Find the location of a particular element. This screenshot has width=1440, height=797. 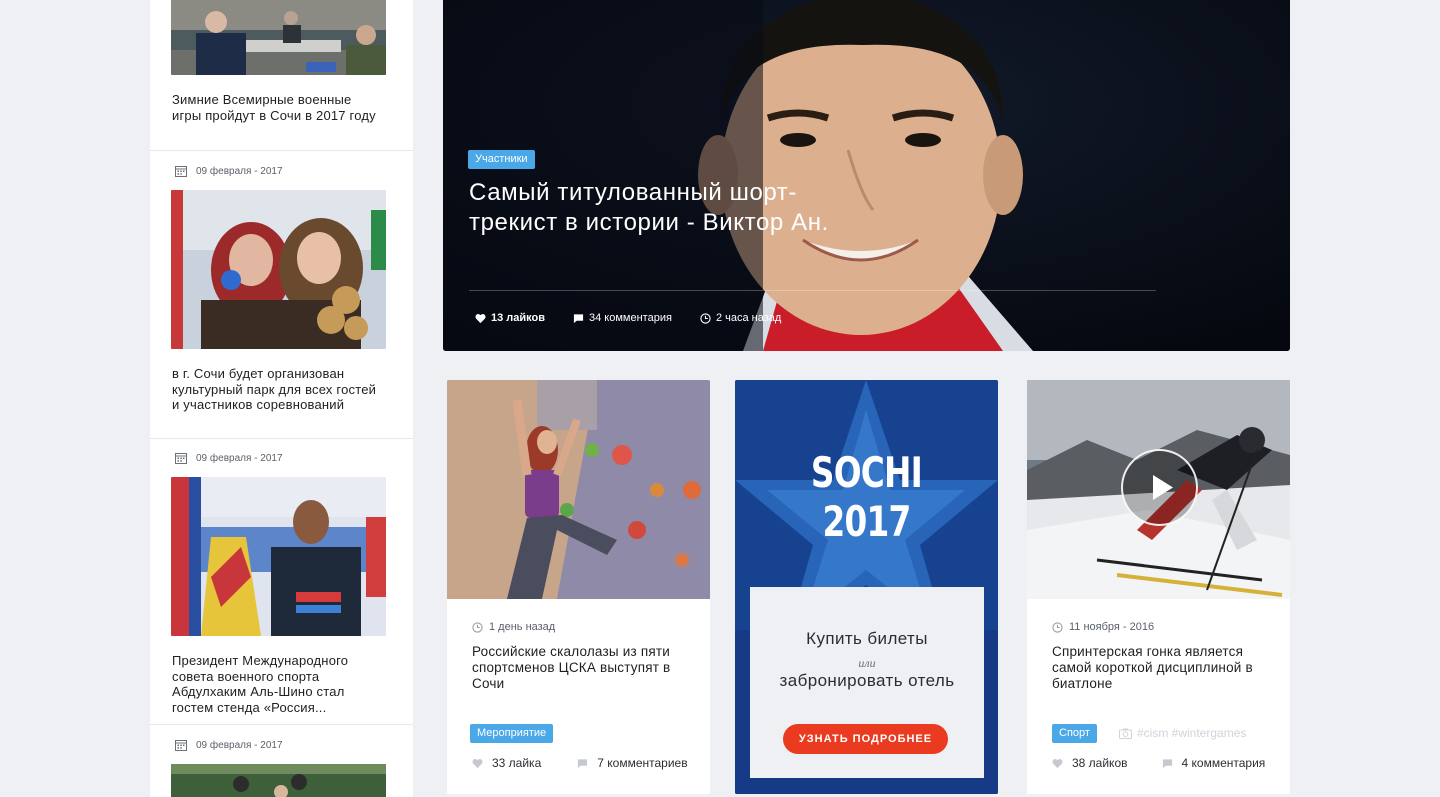

comments-text: 34 комментария is located at coordinates (630, 318).